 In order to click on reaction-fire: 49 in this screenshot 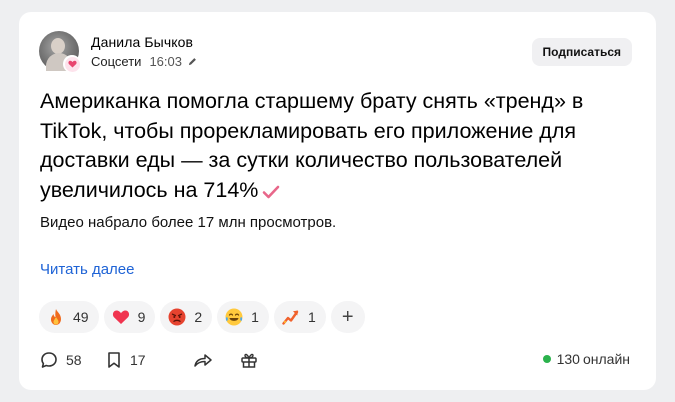, I will do `click(69, 317)`.